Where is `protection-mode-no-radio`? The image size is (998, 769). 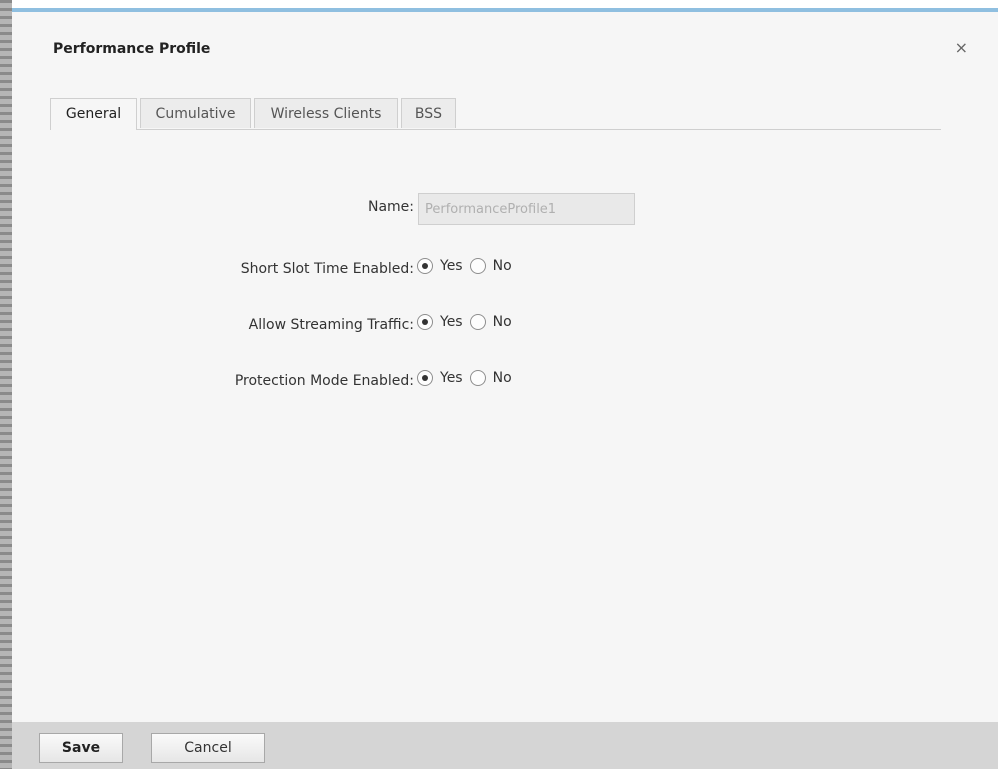
protection-mode-no-radio is located at coordinates (477, 378).